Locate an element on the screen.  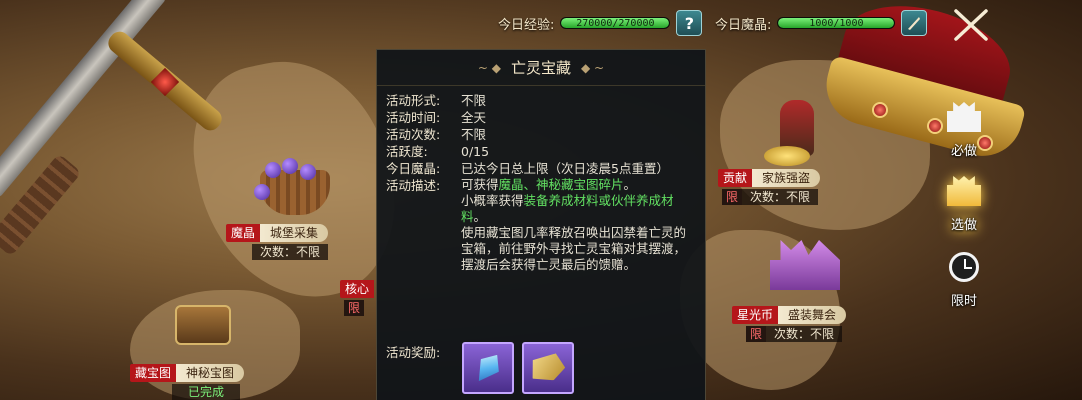
info-value: 0/15 is located at coordinates (475, 151).